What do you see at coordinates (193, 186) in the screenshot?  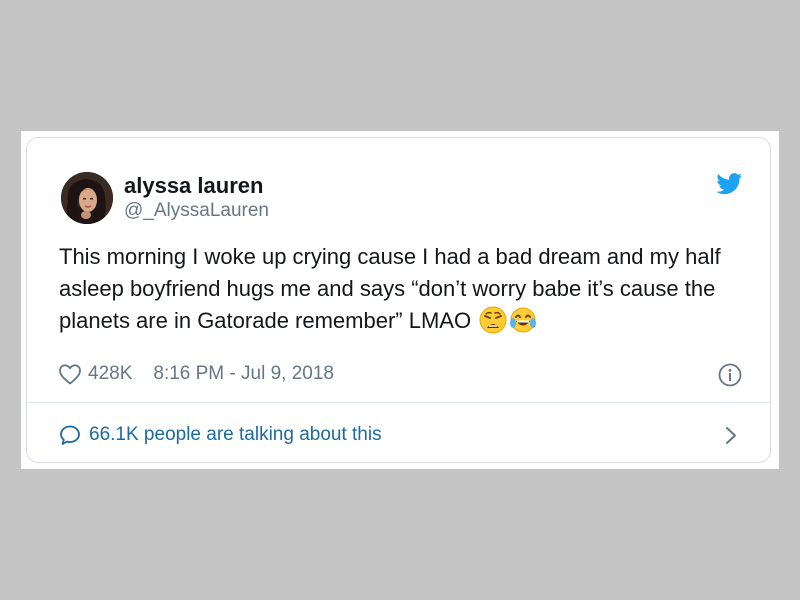 I see `display-name: alyssa lauren` at bounding box center [193, 186].